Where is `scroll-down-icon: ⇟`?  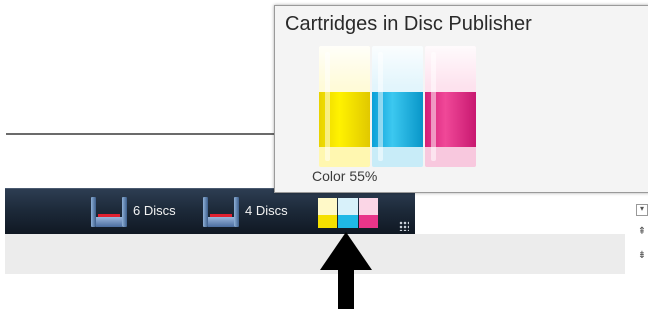 scroll-down-icon: ⇟ is located at coordinates (642, 256).